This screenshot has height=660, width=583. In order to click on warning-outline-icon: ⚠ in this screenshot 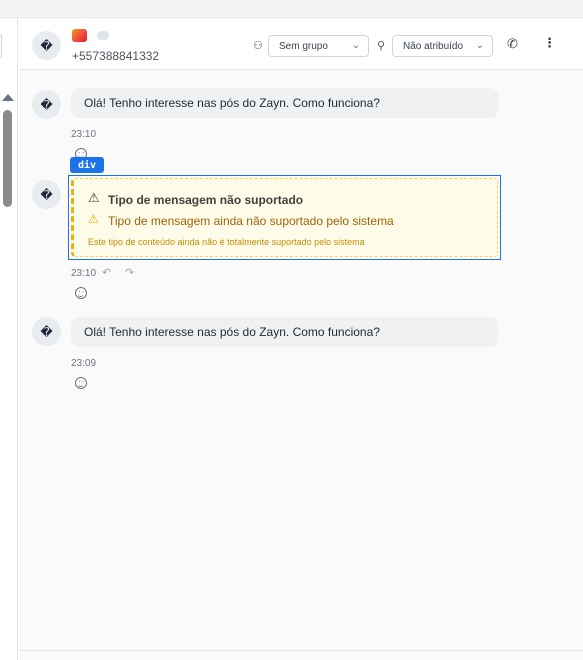, I will do `click(94, 198)`.